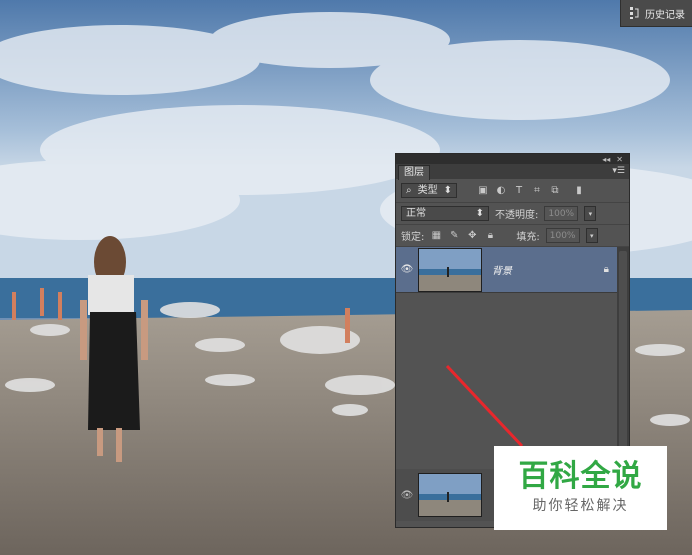 Image resolution: width=692 pixels, height=555 pixels. I want to click on panel-tab-bar: 图层 ▾☰, so click(512, 172).